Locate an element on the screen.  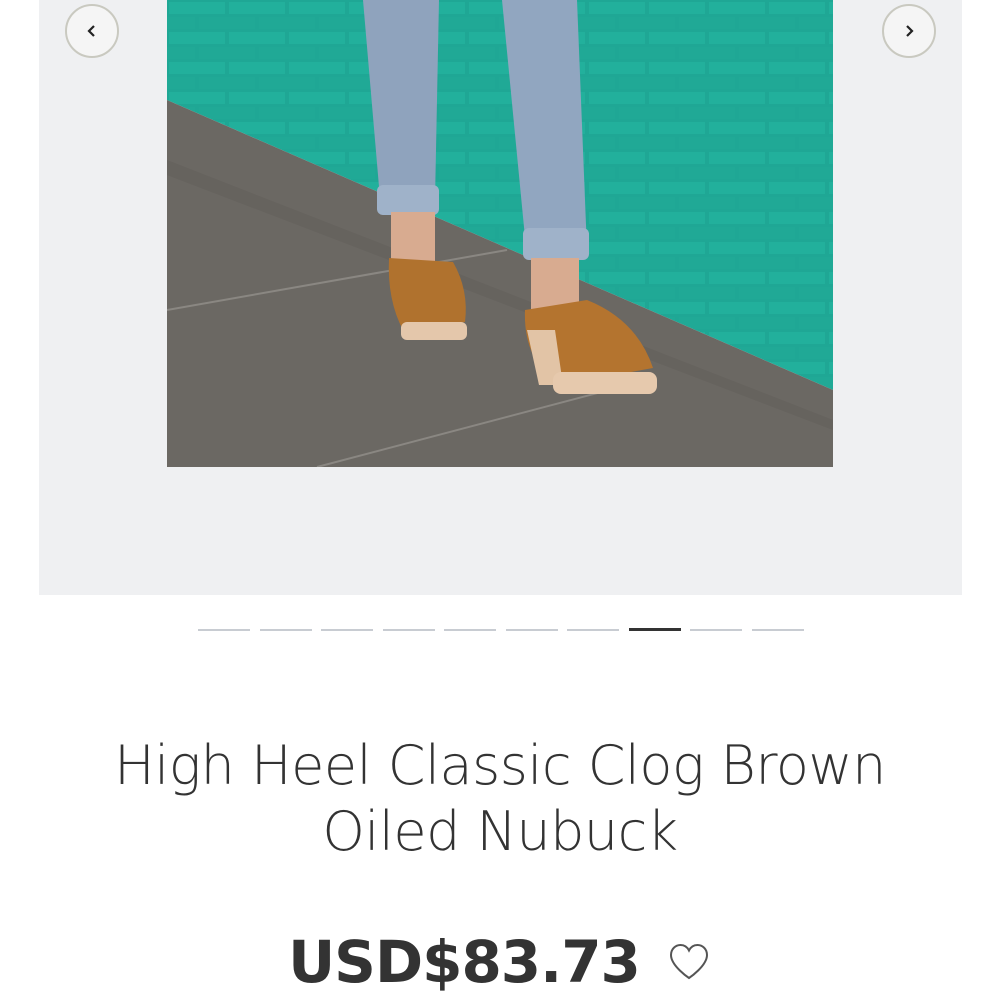
heart-outline-icon is located at coordinates (688, 961).